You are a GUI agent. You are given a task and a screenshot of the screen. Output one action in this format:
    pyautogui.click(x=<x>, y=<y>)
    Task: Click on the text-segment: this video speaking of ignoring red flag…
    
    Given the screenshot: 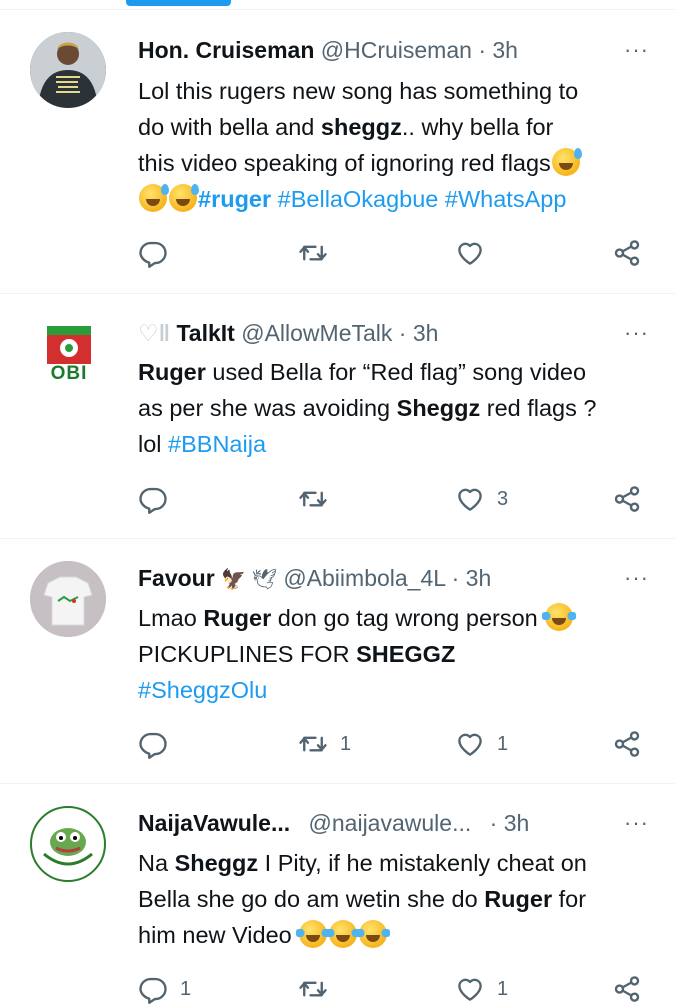 What is the action you would take?
    pyautogui.click(x=344, y=163)
    